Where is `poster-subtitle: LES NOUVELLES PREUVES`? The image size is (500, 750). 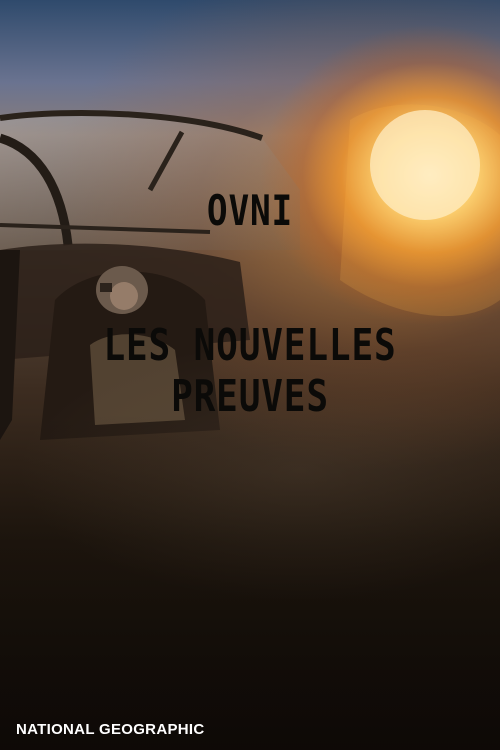 poster-subtitle: LES NOUVELLES PREUVES is located at coordinates (250, 371).